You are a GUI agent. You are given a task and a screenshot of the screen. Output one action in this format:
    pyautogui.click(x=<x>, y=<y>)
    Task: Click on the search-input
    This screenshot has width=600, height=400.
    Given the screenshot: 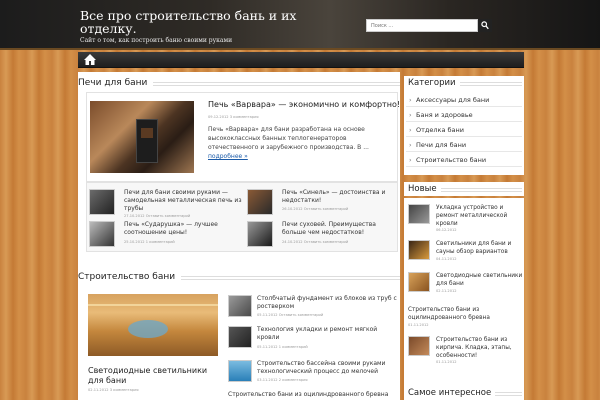 What is the action you would take?
    pyautogui.click(x=422, y=25)
    